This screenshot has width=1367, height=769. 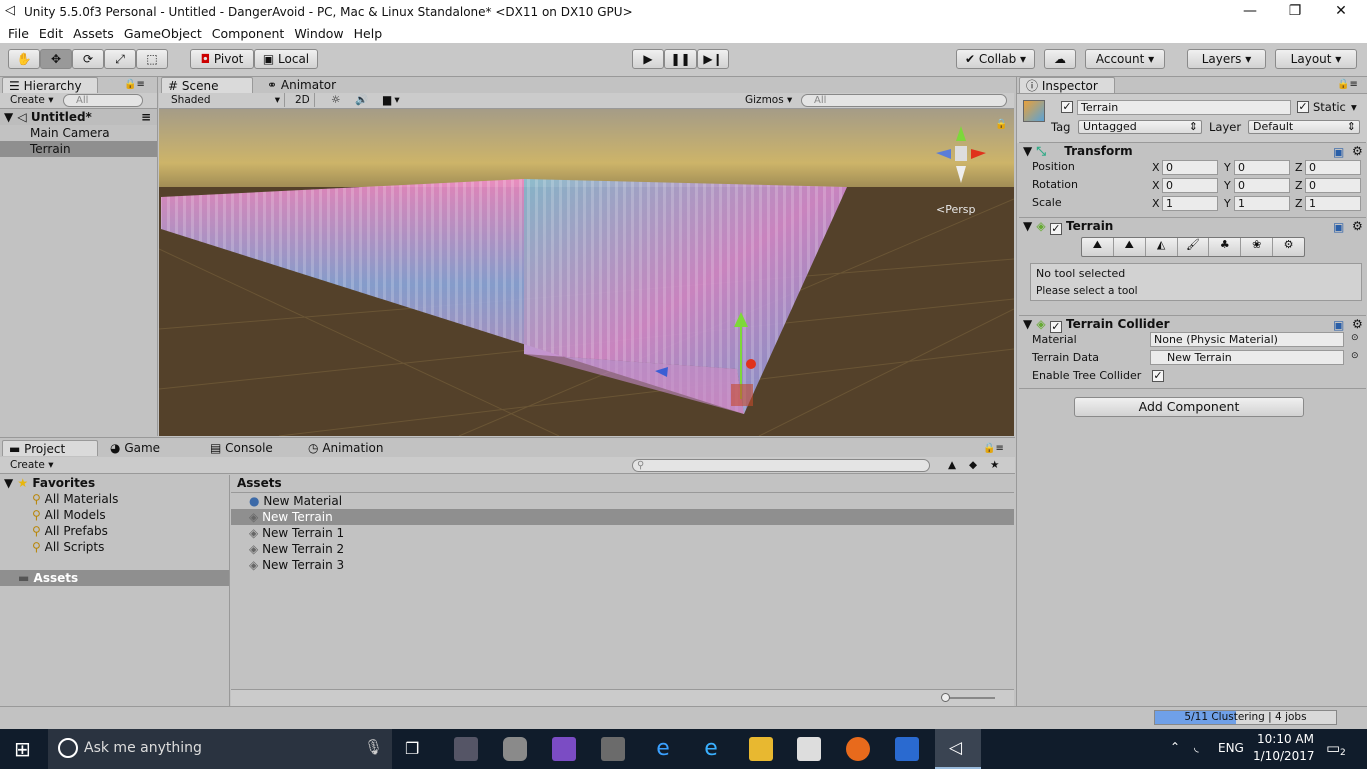 I want to click on rotation-x-field: 0, so click(x=1190, y=185).